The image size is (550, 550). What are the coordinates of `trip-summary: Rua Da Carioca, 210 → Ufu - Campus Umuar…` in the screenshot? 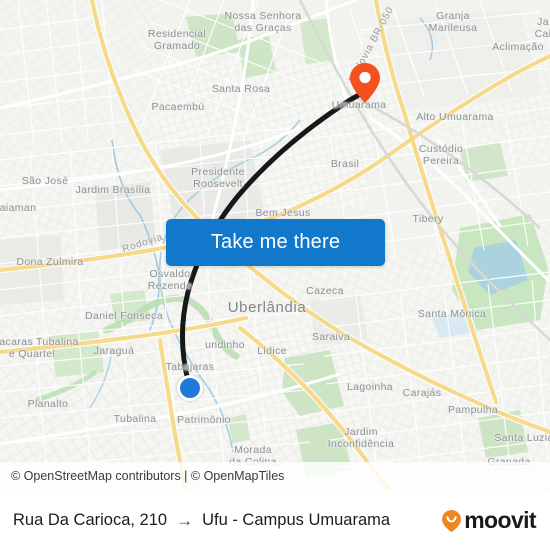 It's located at (220, 521).